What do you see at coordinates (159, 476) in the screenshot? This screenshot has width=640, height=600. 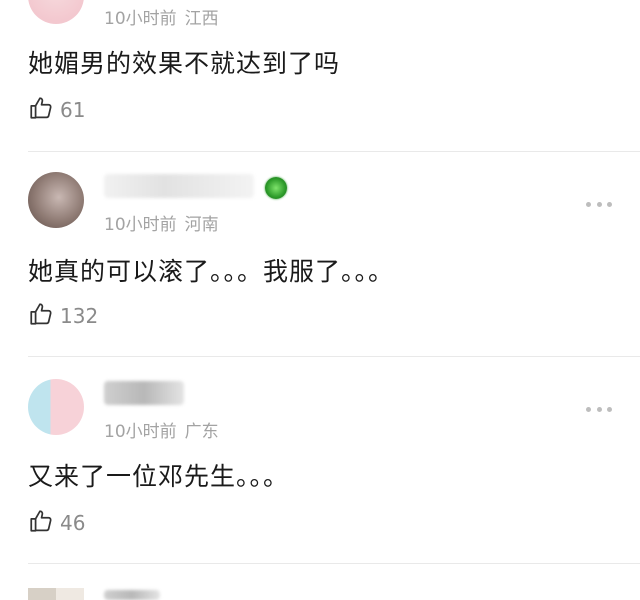 I see `comment-text: 又来了一位邓先生。。。` at bounding box center [159, 476].